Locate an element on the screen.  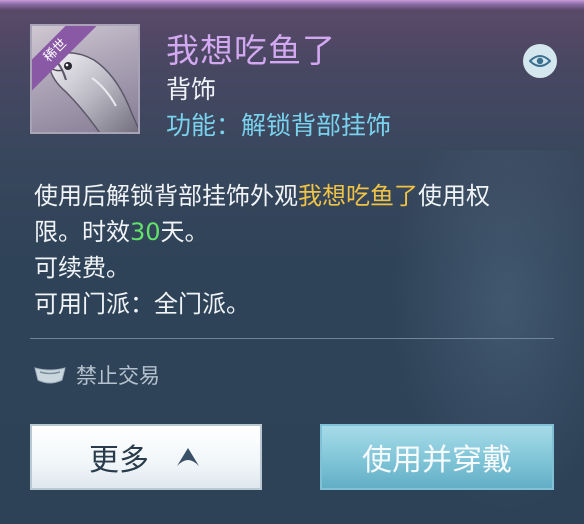
eye-icon is located at coordinates (540, 61).